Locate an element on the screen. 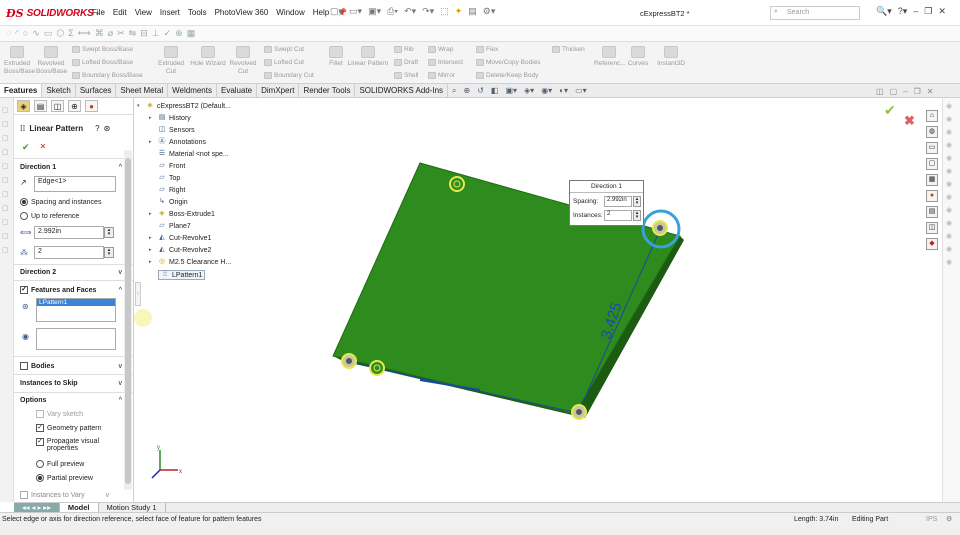 The height and width of the screenshot is (535, 960). reverse-direction-icon: ↗ is located at coordinates (23, 182).